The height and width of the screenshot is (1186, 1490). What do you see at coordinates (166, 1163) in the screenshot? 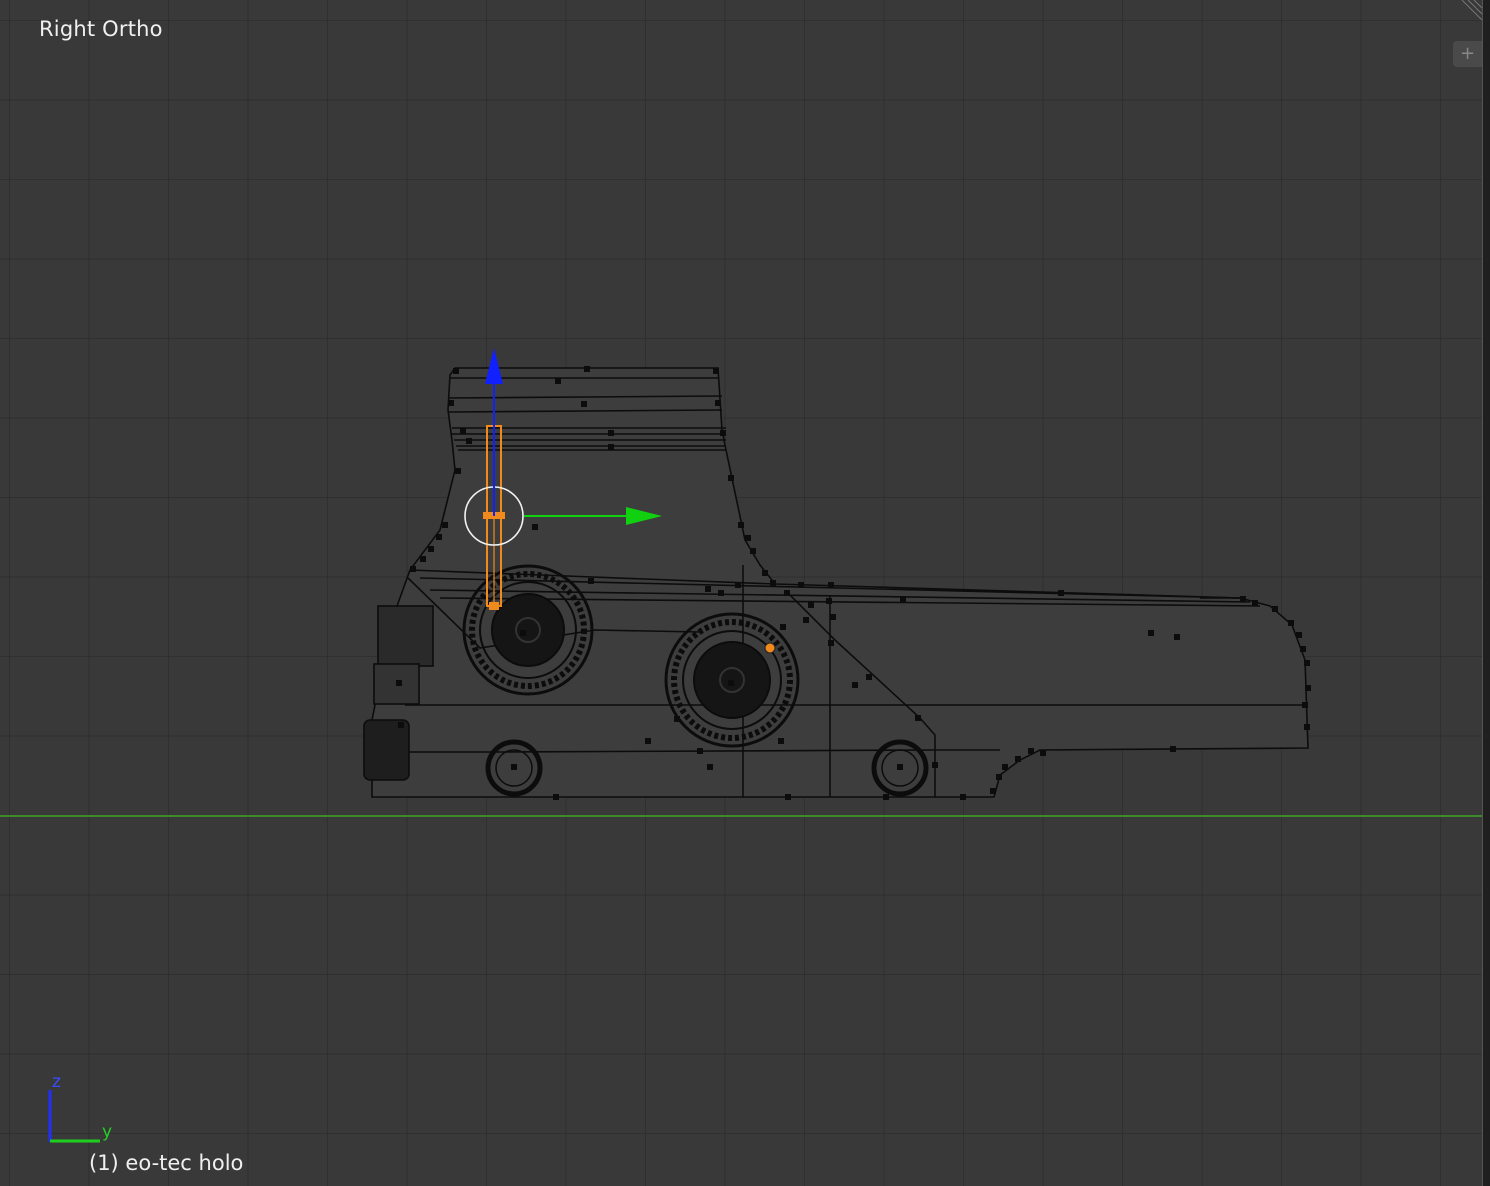
I see `active-object-info: (1) eo-tec holo` at bounding box center [166, 1163].